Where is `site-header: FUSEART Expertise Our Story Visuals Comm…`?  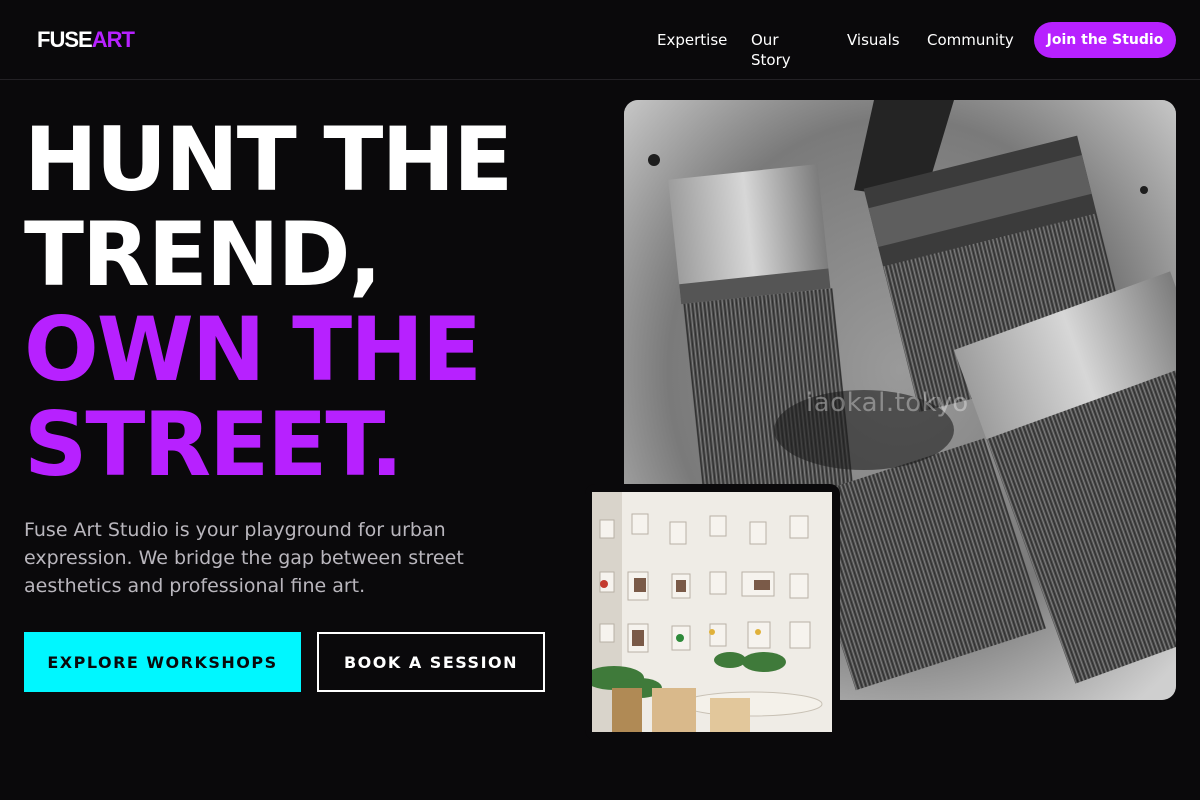 site-header: FUSEART Expertise Our Story Visuals Comm… is located at coordinates (600, 40).